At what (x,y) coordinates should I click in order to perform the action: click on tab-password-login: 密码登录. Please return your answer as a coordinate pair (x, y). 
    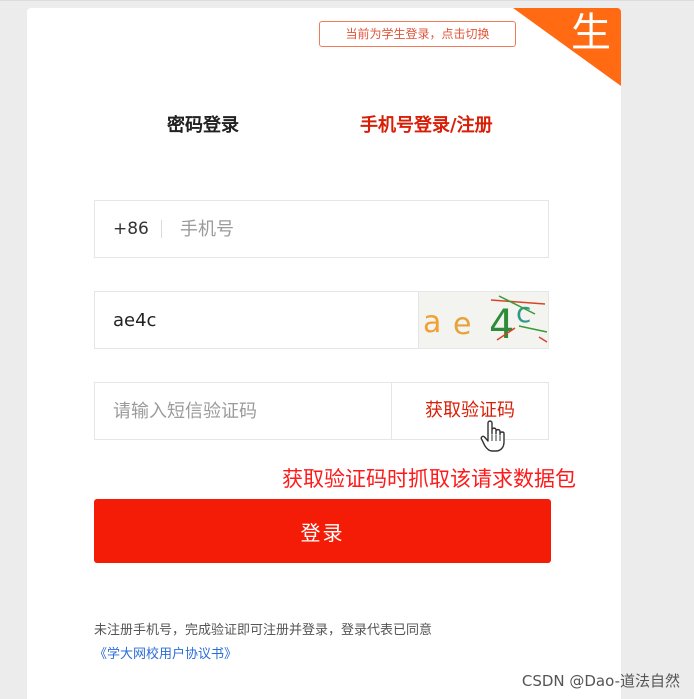
    Looking at the image, I should click on (203, 124).